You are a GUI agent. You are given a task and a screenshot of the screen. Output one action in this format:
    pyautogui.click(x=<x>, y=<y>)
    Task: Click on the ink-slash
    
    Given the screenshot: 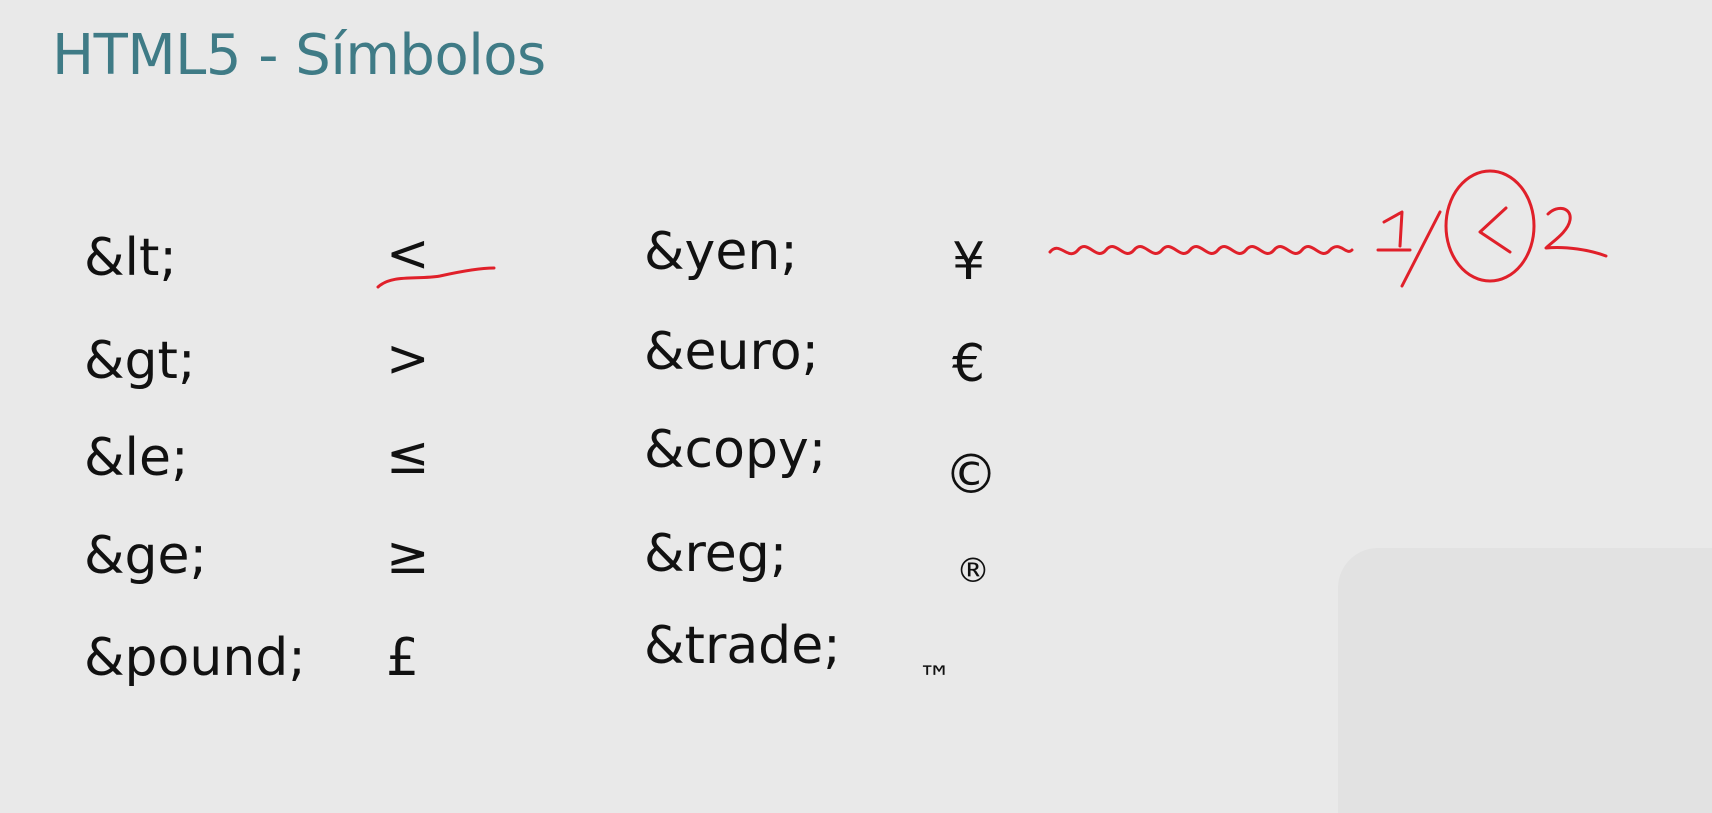 What is the action you would take?
    pyautogui.click(x=1421, y=249)
    